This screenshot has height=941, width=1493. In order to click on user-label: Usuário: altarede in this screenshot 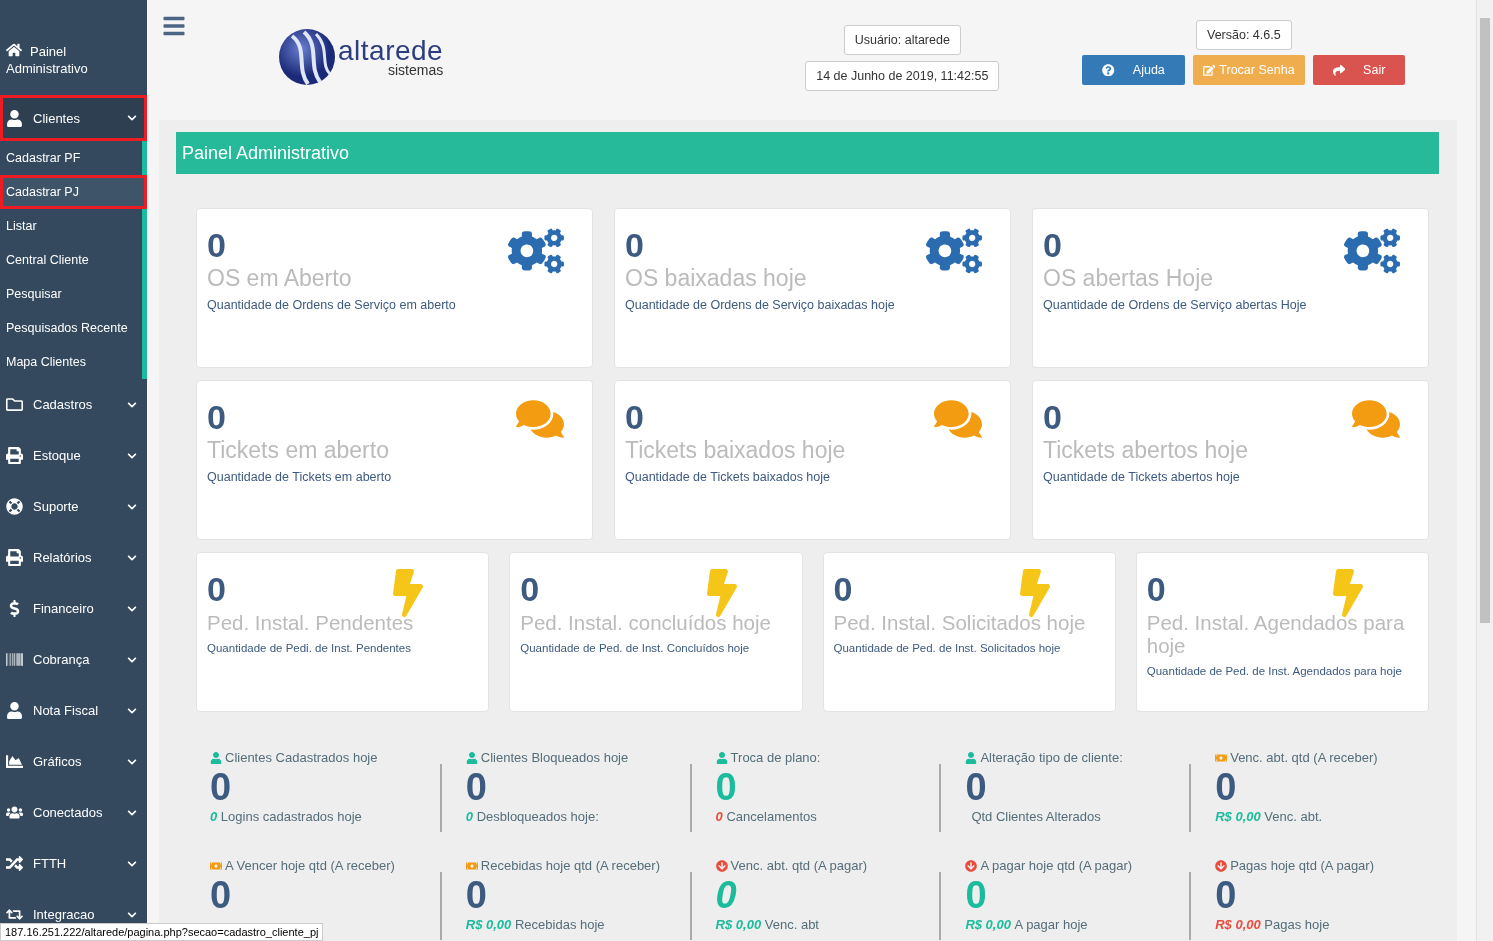, I will do `click(902, 40)`.